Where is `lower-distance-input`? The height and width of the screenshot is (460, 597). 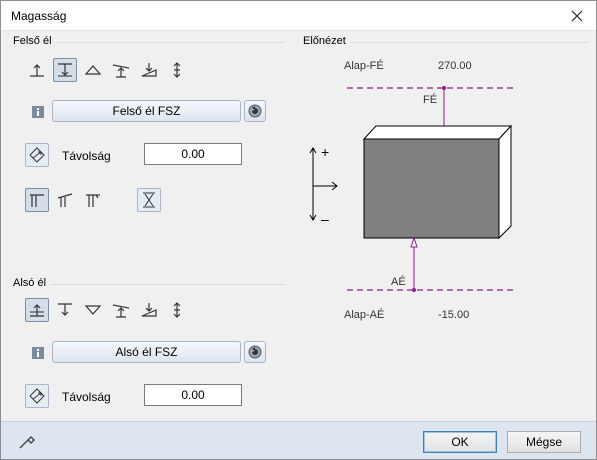 lower-distance-input is located at coordinates (193, 395).